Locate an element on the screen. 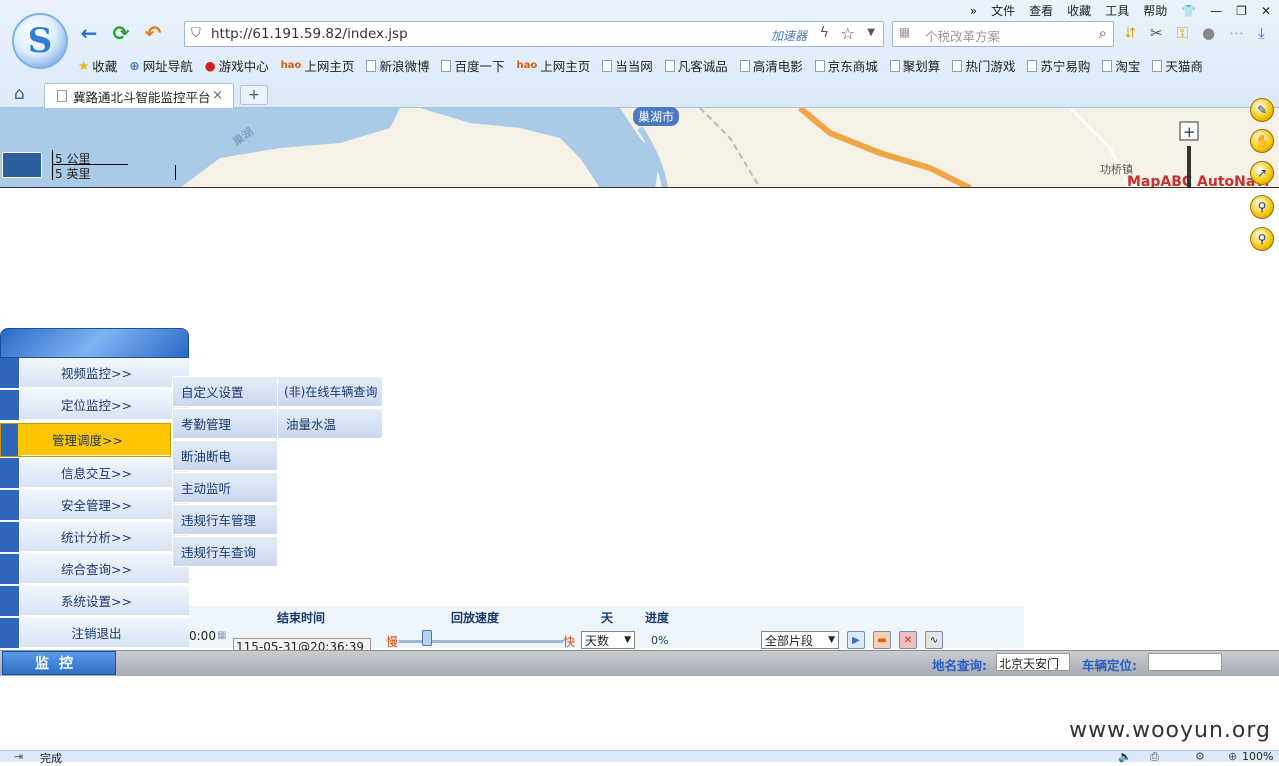  chevron-down-icon: ▼ is located at coordinates (871, 32).